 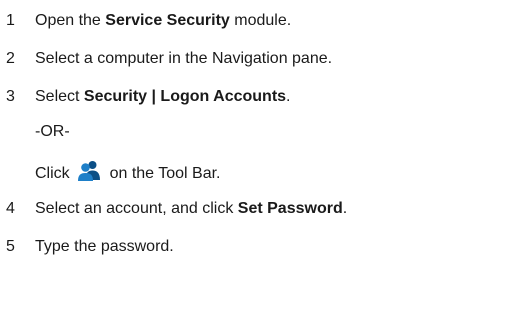 What do you see at coordinates (290, 208) in the screenshot?
I see `button-name: Set Password` at bounding box center [290, 208].